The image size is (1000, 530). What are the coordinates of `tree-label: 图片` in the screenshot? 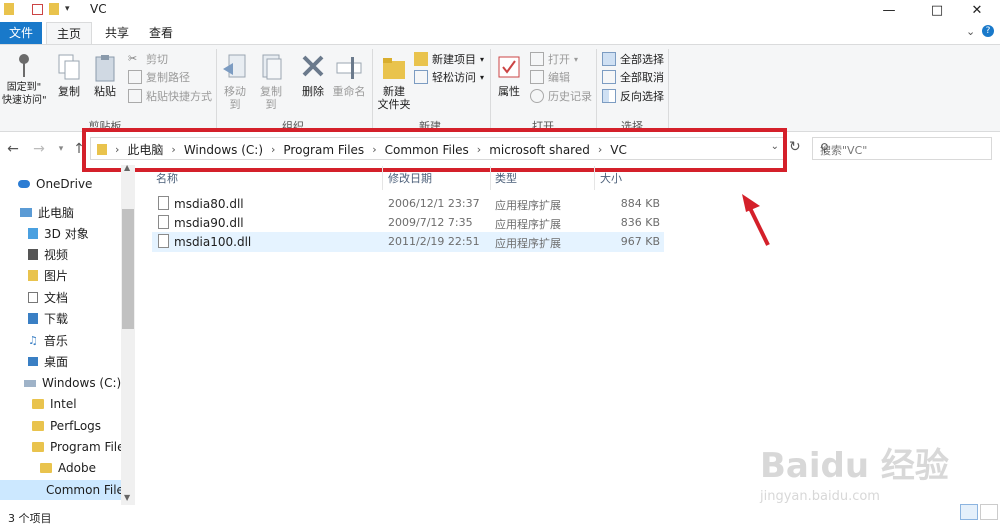 It's located at (56, 275).